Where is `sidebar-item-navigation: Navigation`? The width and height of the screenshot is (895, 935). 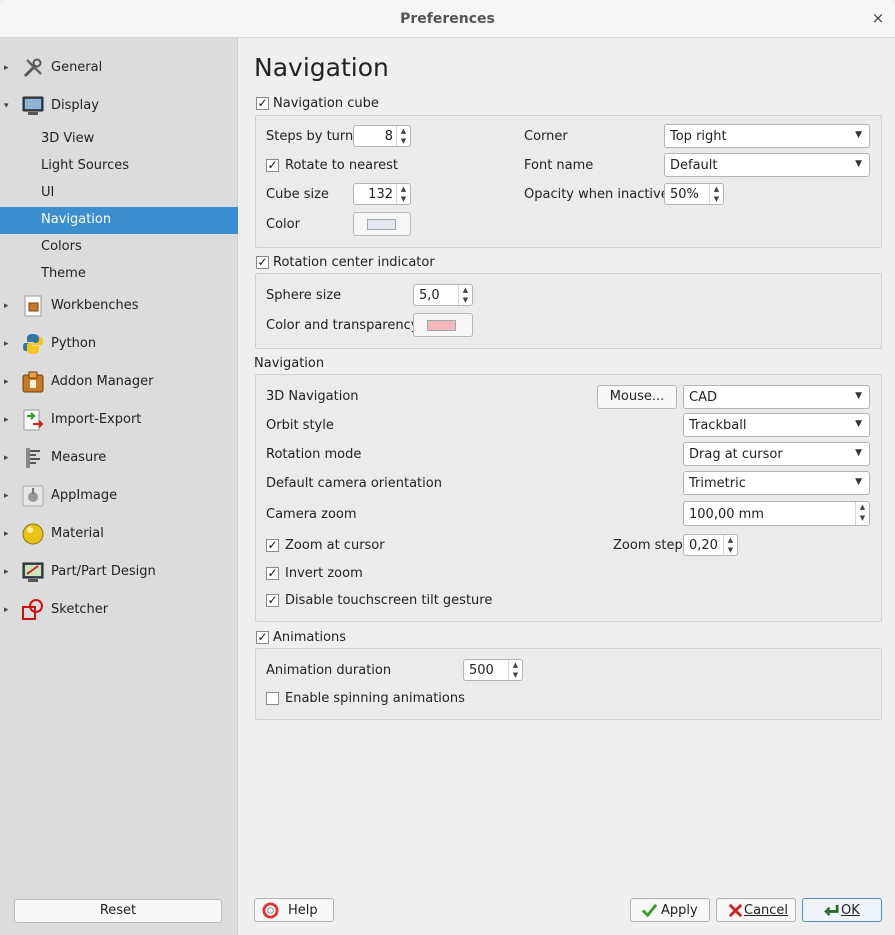 sidebar-item-navigation: Navigation is located at coordinates (119, 220).